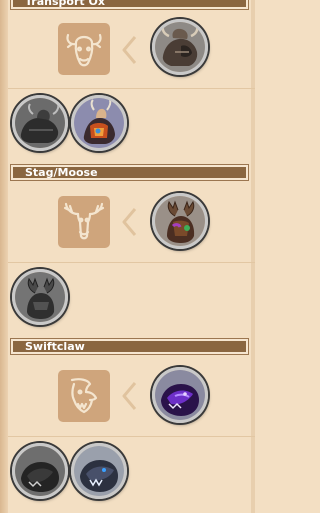 The width and height of the screenshot is (320, 513). Describe the element at coordinates (180, 395) in the screenshot. I see `swiftclaw-purple-mount-icon` at that location.